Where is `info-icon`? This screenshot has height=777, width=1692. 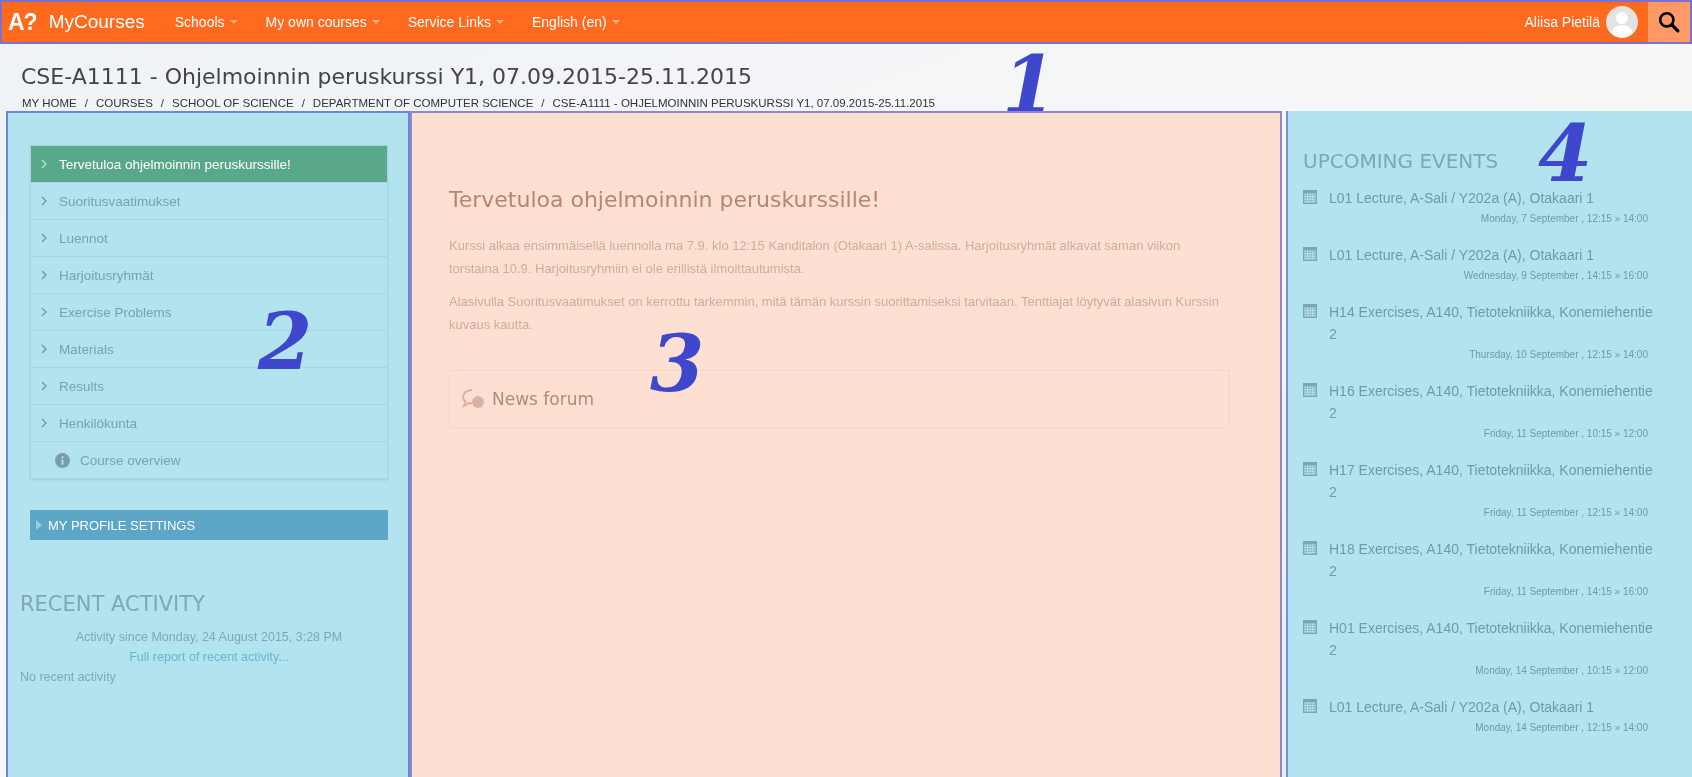 info-icon is located at coordinates (62, 460).